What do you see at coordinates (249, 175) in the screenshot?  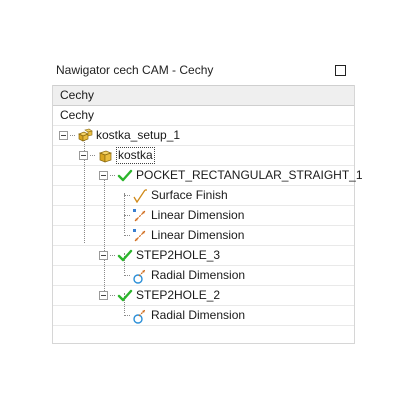 I see `tree-node-label: POCKET_RECTANGULAR_STRAIGHT_1` at bounding box center [249, 175].